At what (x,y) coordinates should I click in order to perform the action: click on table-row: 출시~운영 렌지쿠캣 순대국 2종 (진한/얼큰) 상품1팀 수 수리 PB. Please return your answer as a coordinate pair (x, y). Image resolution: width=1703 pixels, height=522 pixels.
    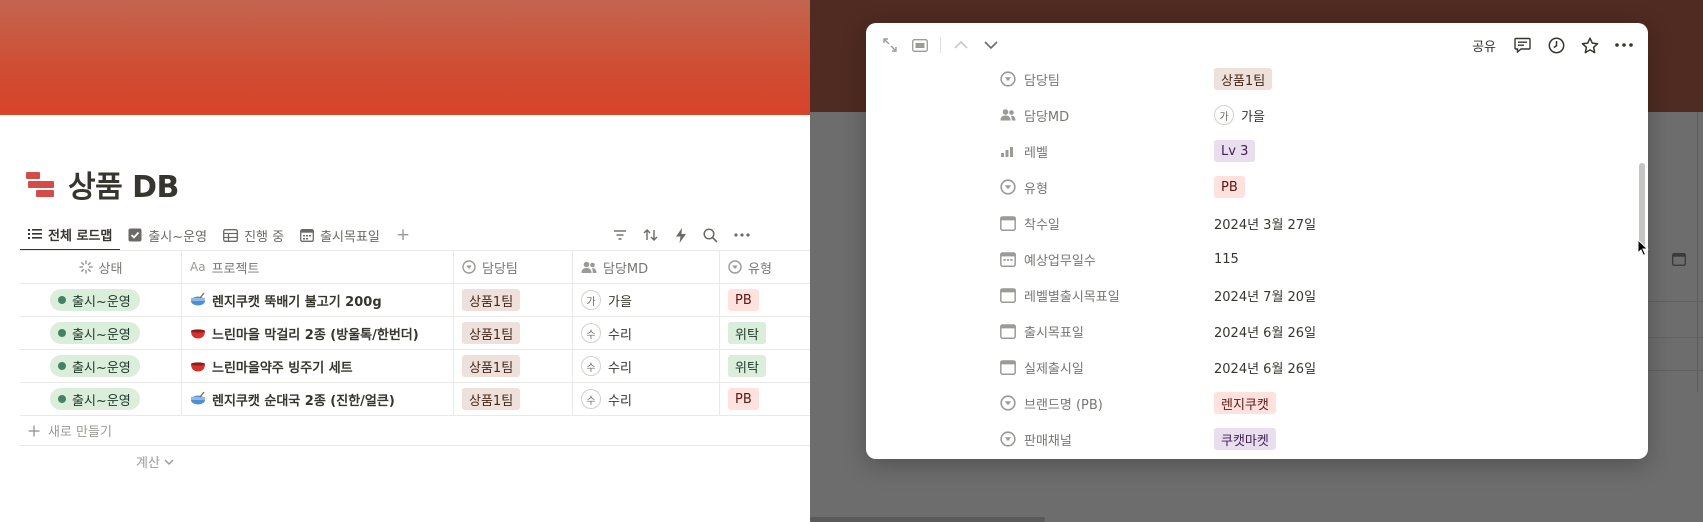
    Looking at the image, I should click on (415, 399).